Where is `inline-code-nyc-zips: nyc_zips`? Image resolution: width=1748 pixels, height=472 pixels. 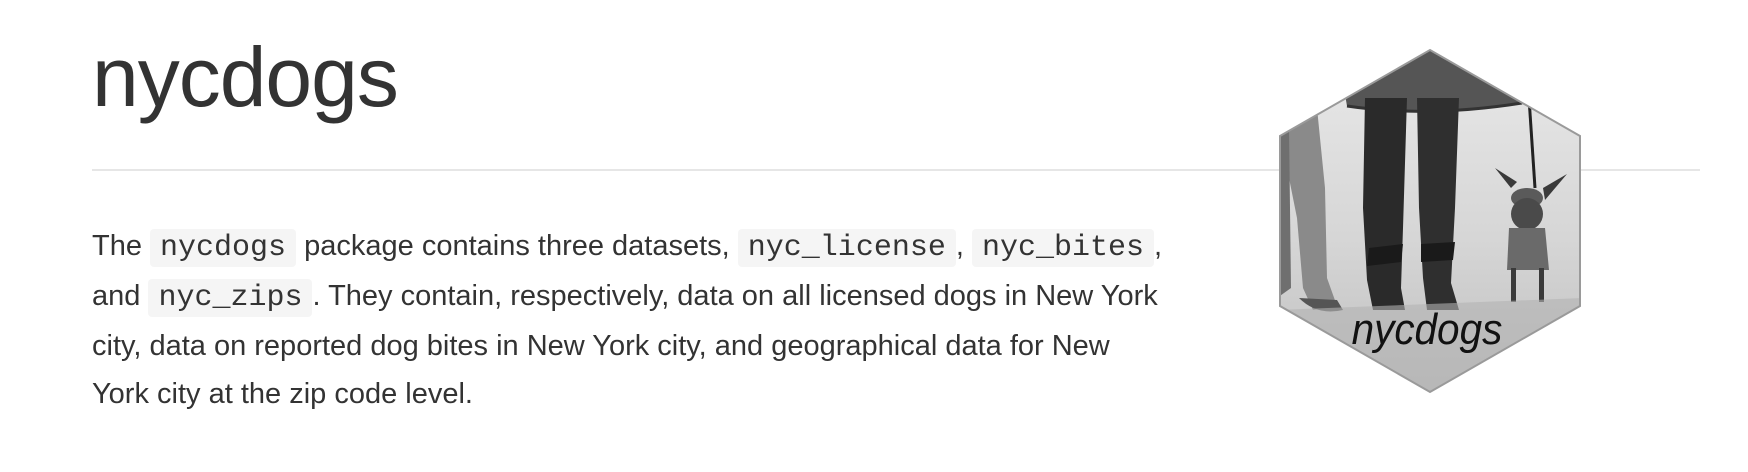 inline-code-nyc-zips: nyc_zips is located at coordinates (230, 298).